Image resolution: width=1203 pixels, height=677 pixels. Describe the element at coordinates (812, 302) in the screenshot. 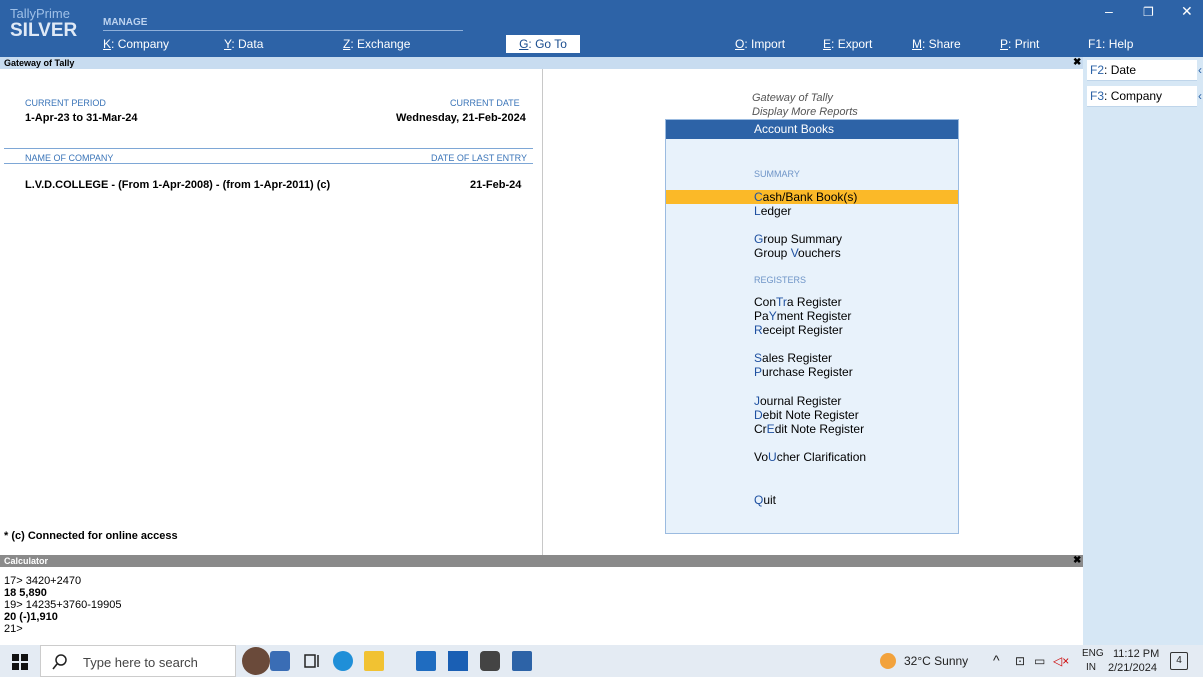

I see `menu-item-contra-register: ConTra Register` at that location.